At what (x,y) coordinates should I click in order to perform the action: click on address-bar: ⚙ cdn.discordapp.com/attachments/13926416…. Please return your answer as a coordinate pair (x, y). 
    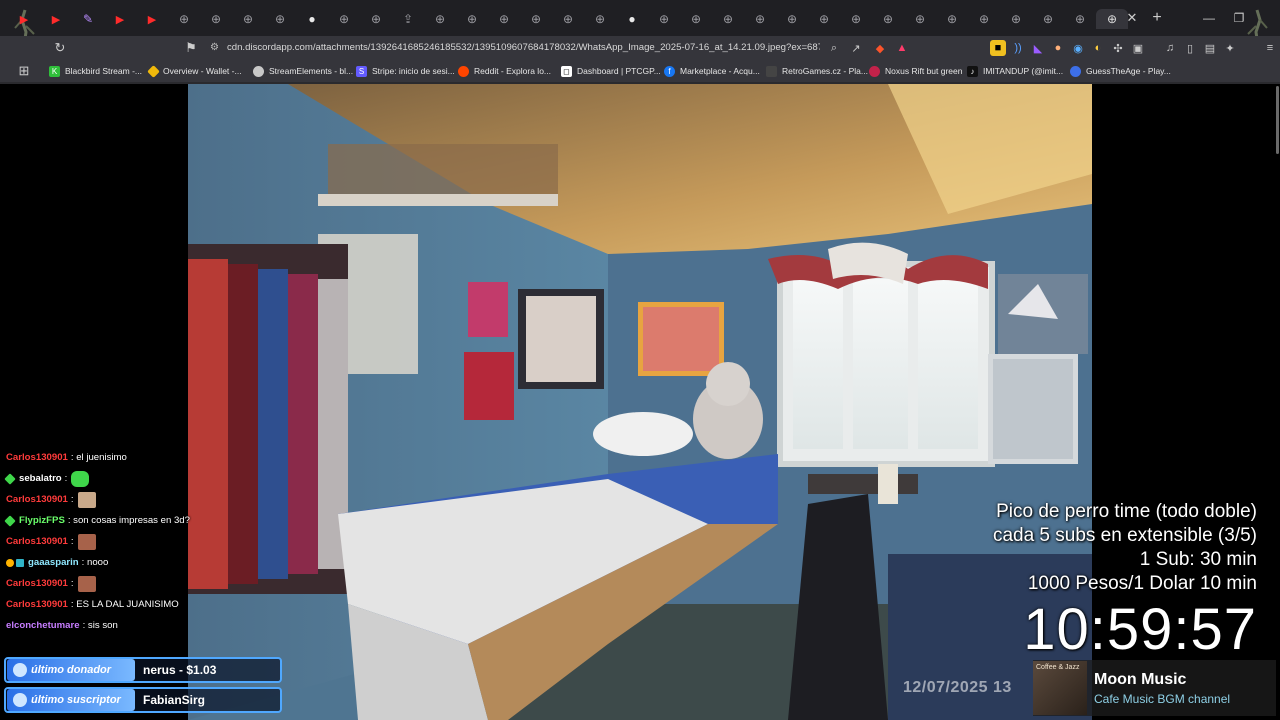
    Looking at the image, I should click on (515, 48).